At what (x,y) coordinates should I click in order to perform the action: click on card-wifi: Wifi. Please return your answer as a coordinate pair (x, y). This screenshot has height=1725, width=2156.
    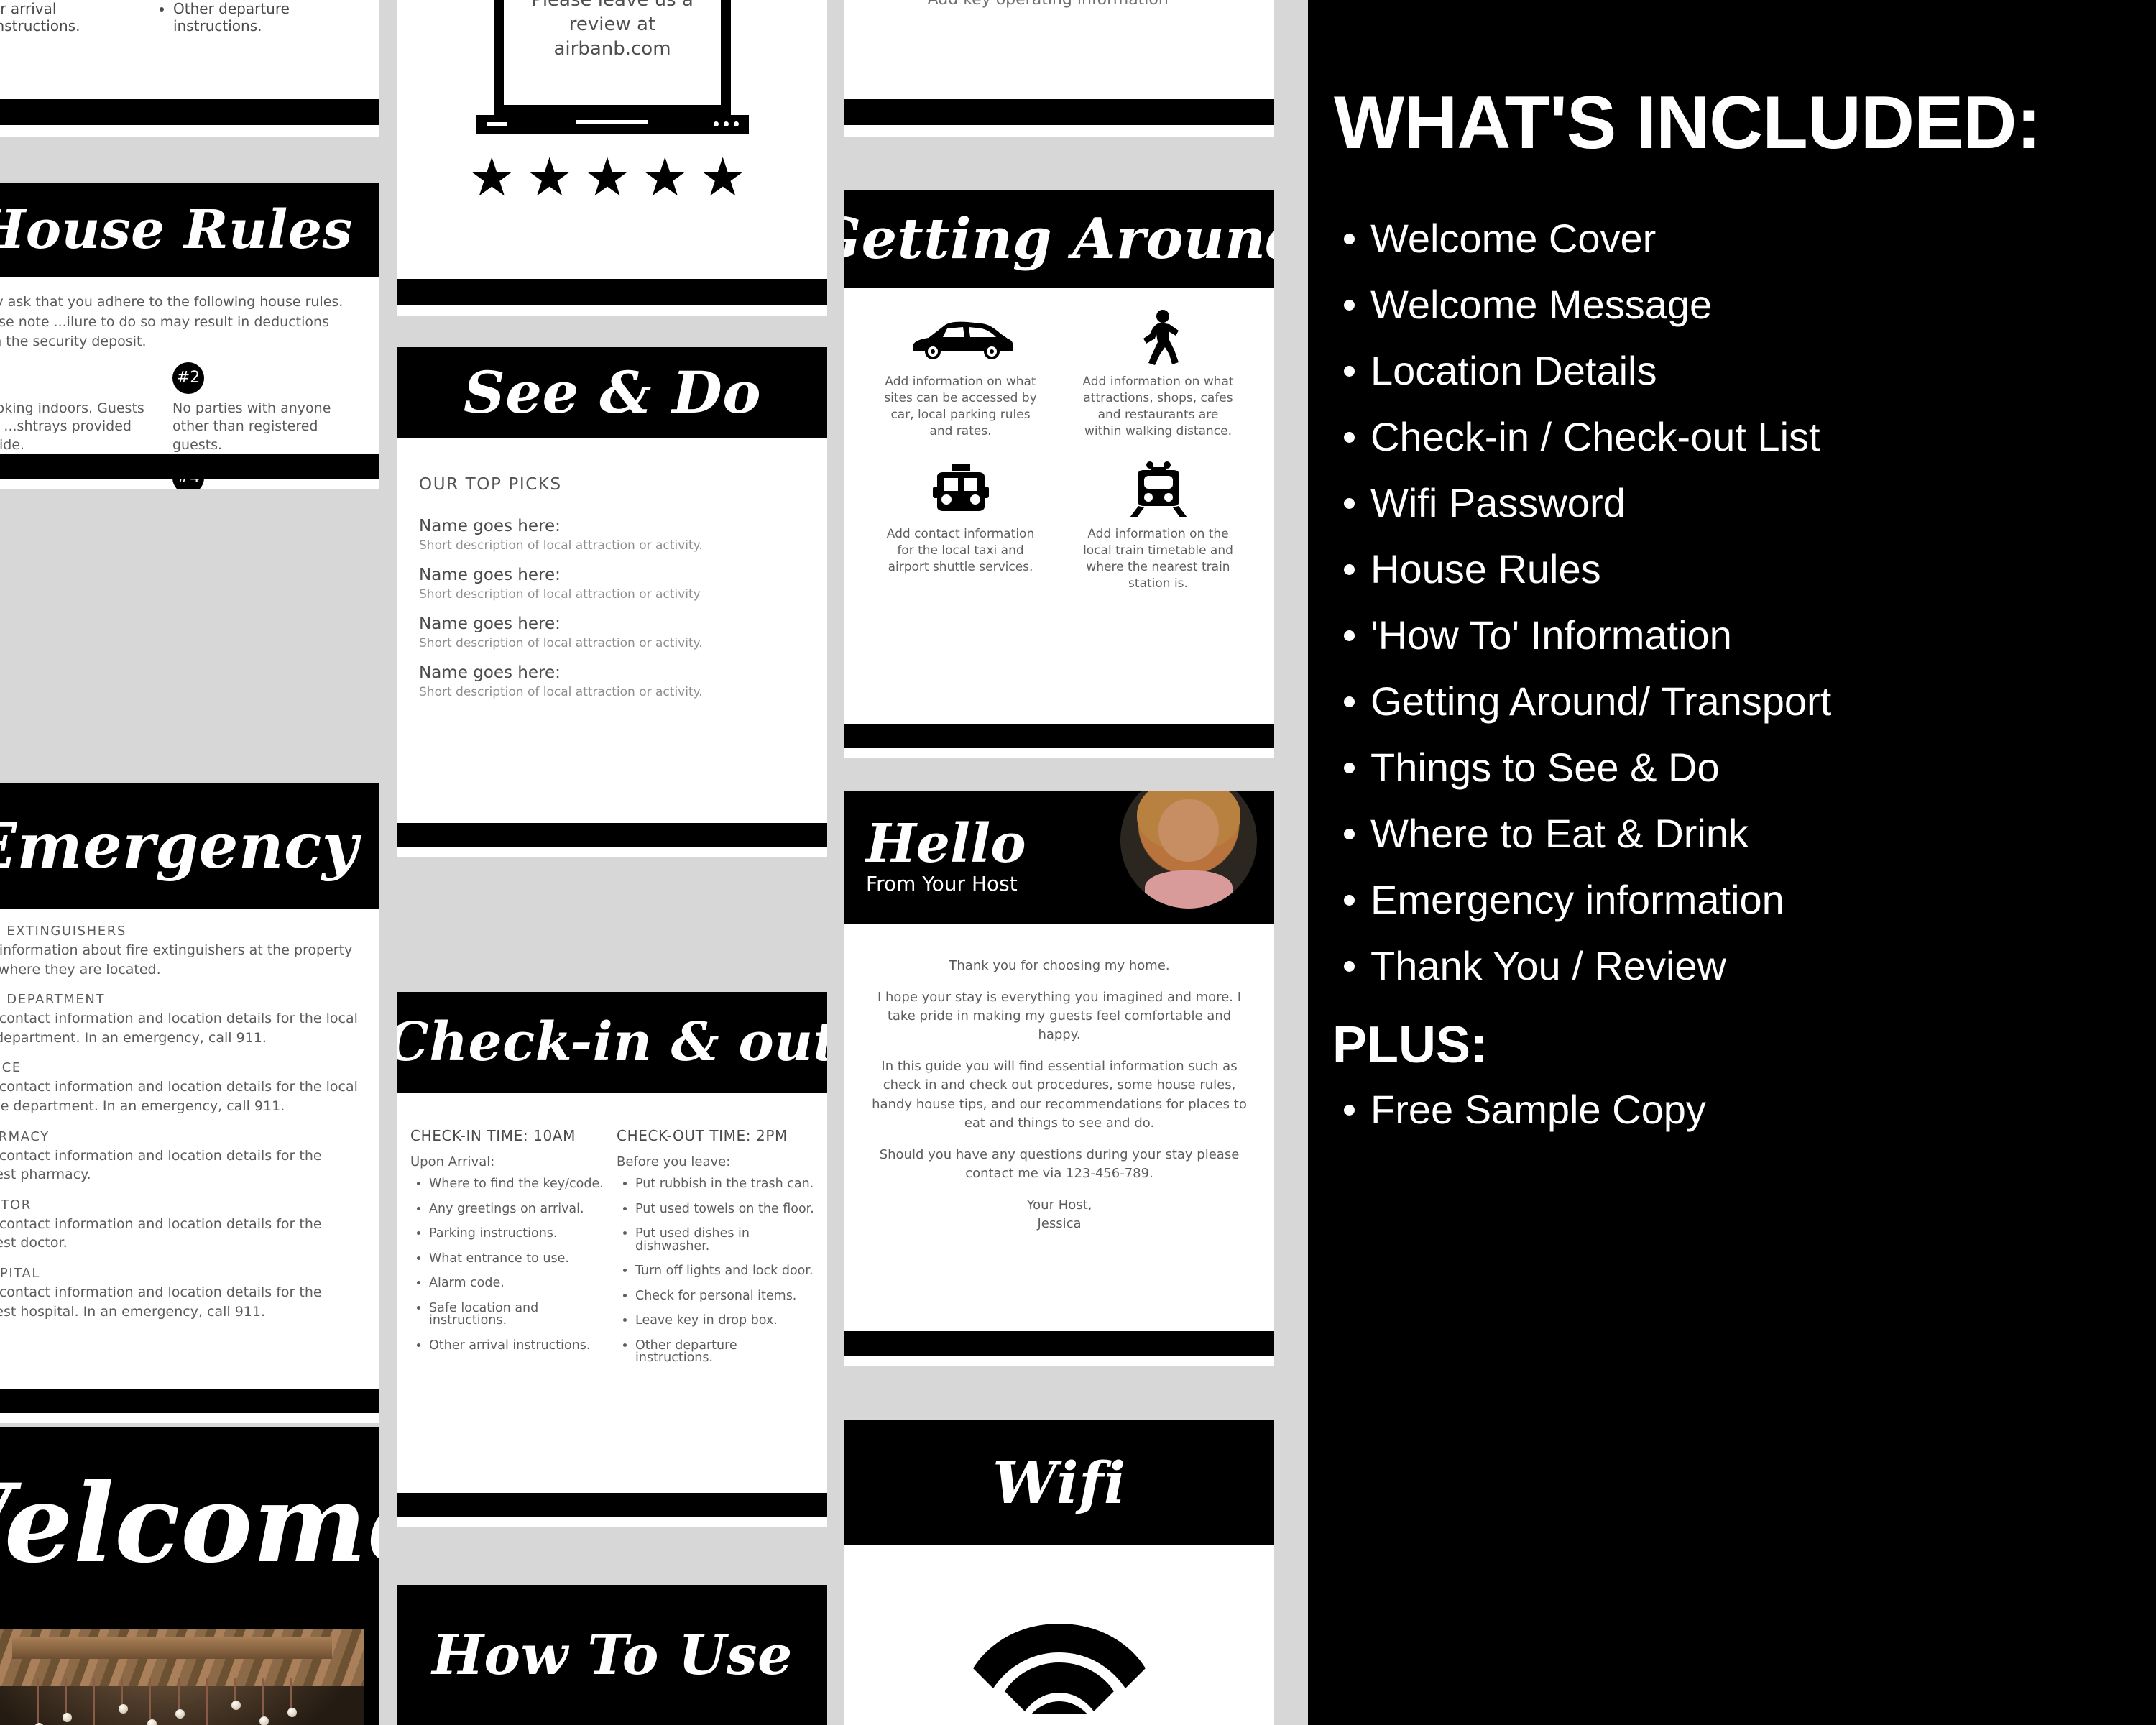
    Looking at the image, I should click on (1059, 1572).